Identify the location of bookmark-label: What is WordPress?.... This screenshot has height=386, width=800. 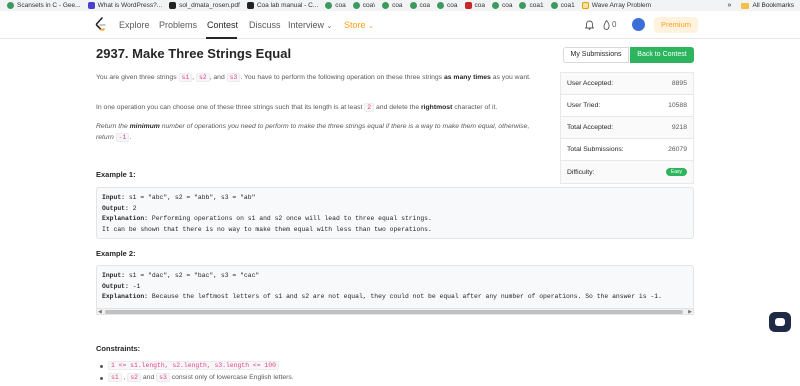
(130, 5).